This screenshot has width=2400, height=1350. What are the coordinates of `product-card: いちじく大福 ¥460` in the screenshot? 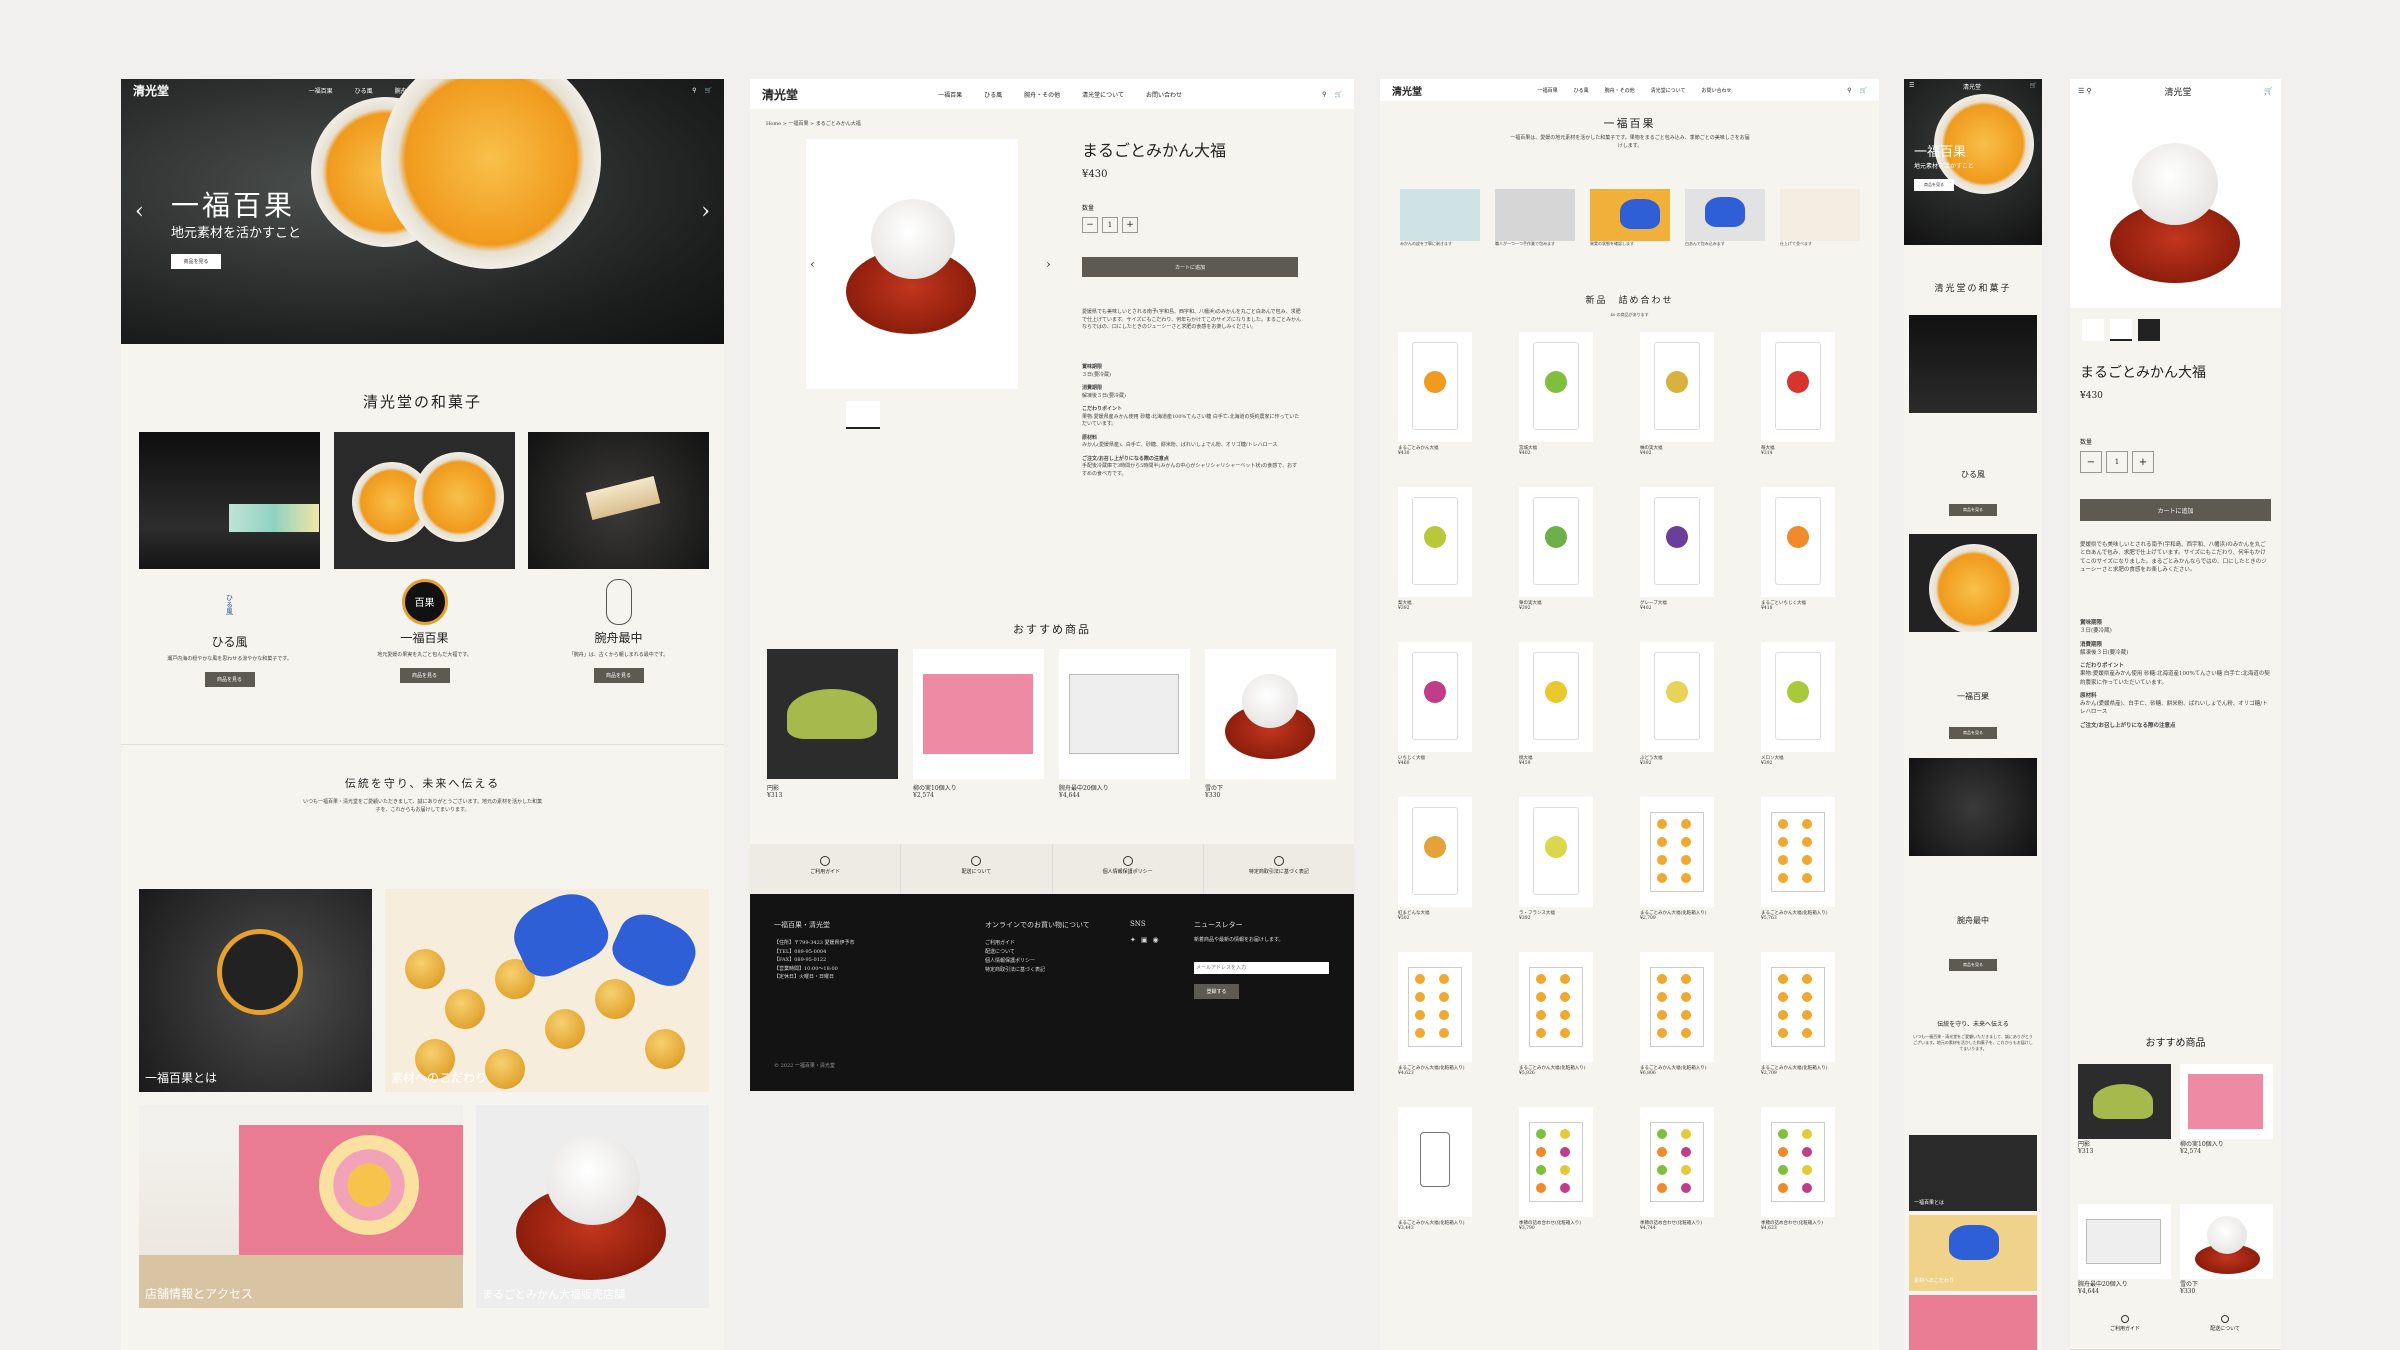 It's located at (1435, 704).